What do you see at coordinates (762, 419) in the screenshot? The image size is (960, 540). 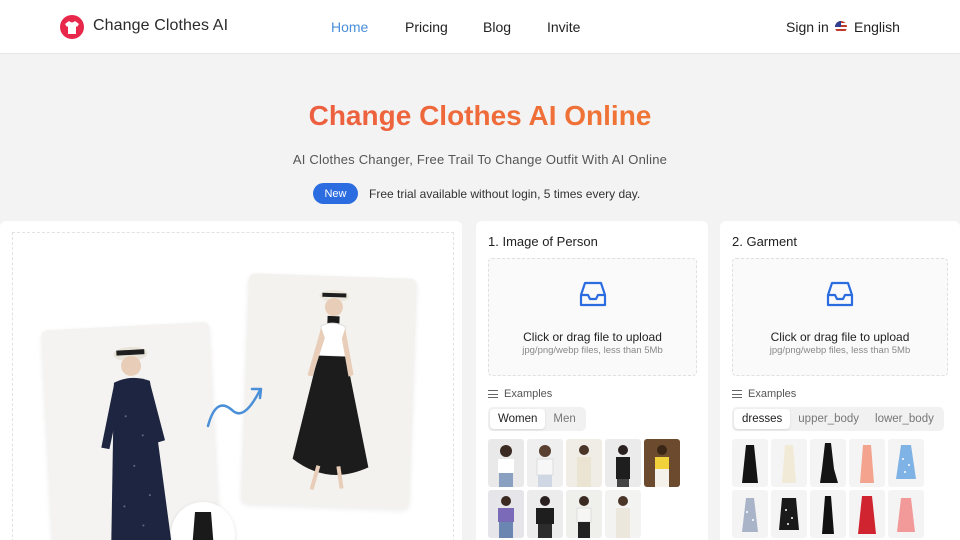 I see `tab-dresses: dresses` at bounding box center [762, 419].